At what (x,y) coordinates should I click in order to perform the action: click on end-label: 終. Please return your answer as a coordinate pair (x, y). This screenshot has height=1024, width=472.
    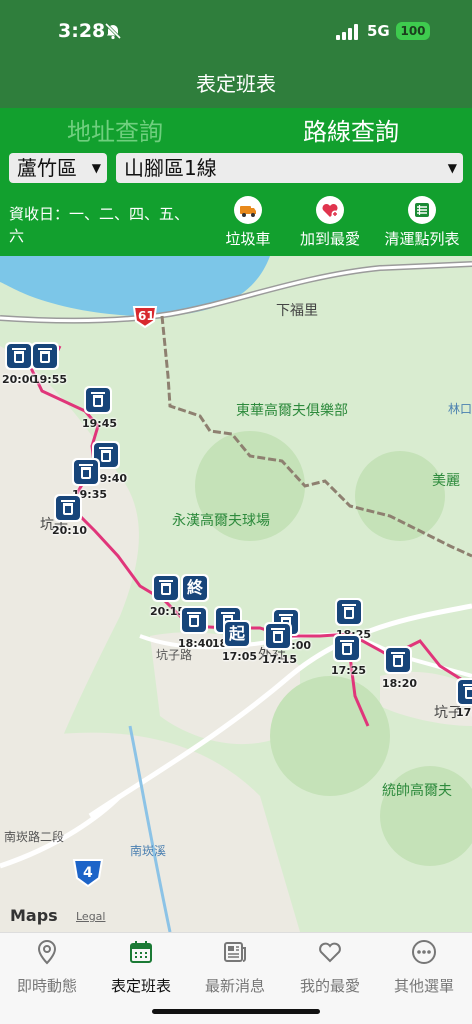
    Looking at the image, I should click on (195, 588).